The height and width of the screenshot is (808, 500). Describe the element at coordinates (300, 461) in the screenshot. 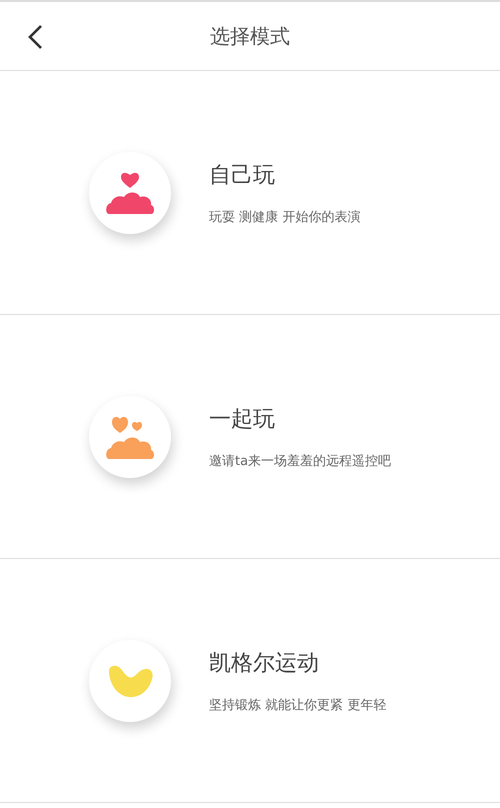

I see `mode-description: 邀请ta来一场羞羞的远程遥控吧` at that location.